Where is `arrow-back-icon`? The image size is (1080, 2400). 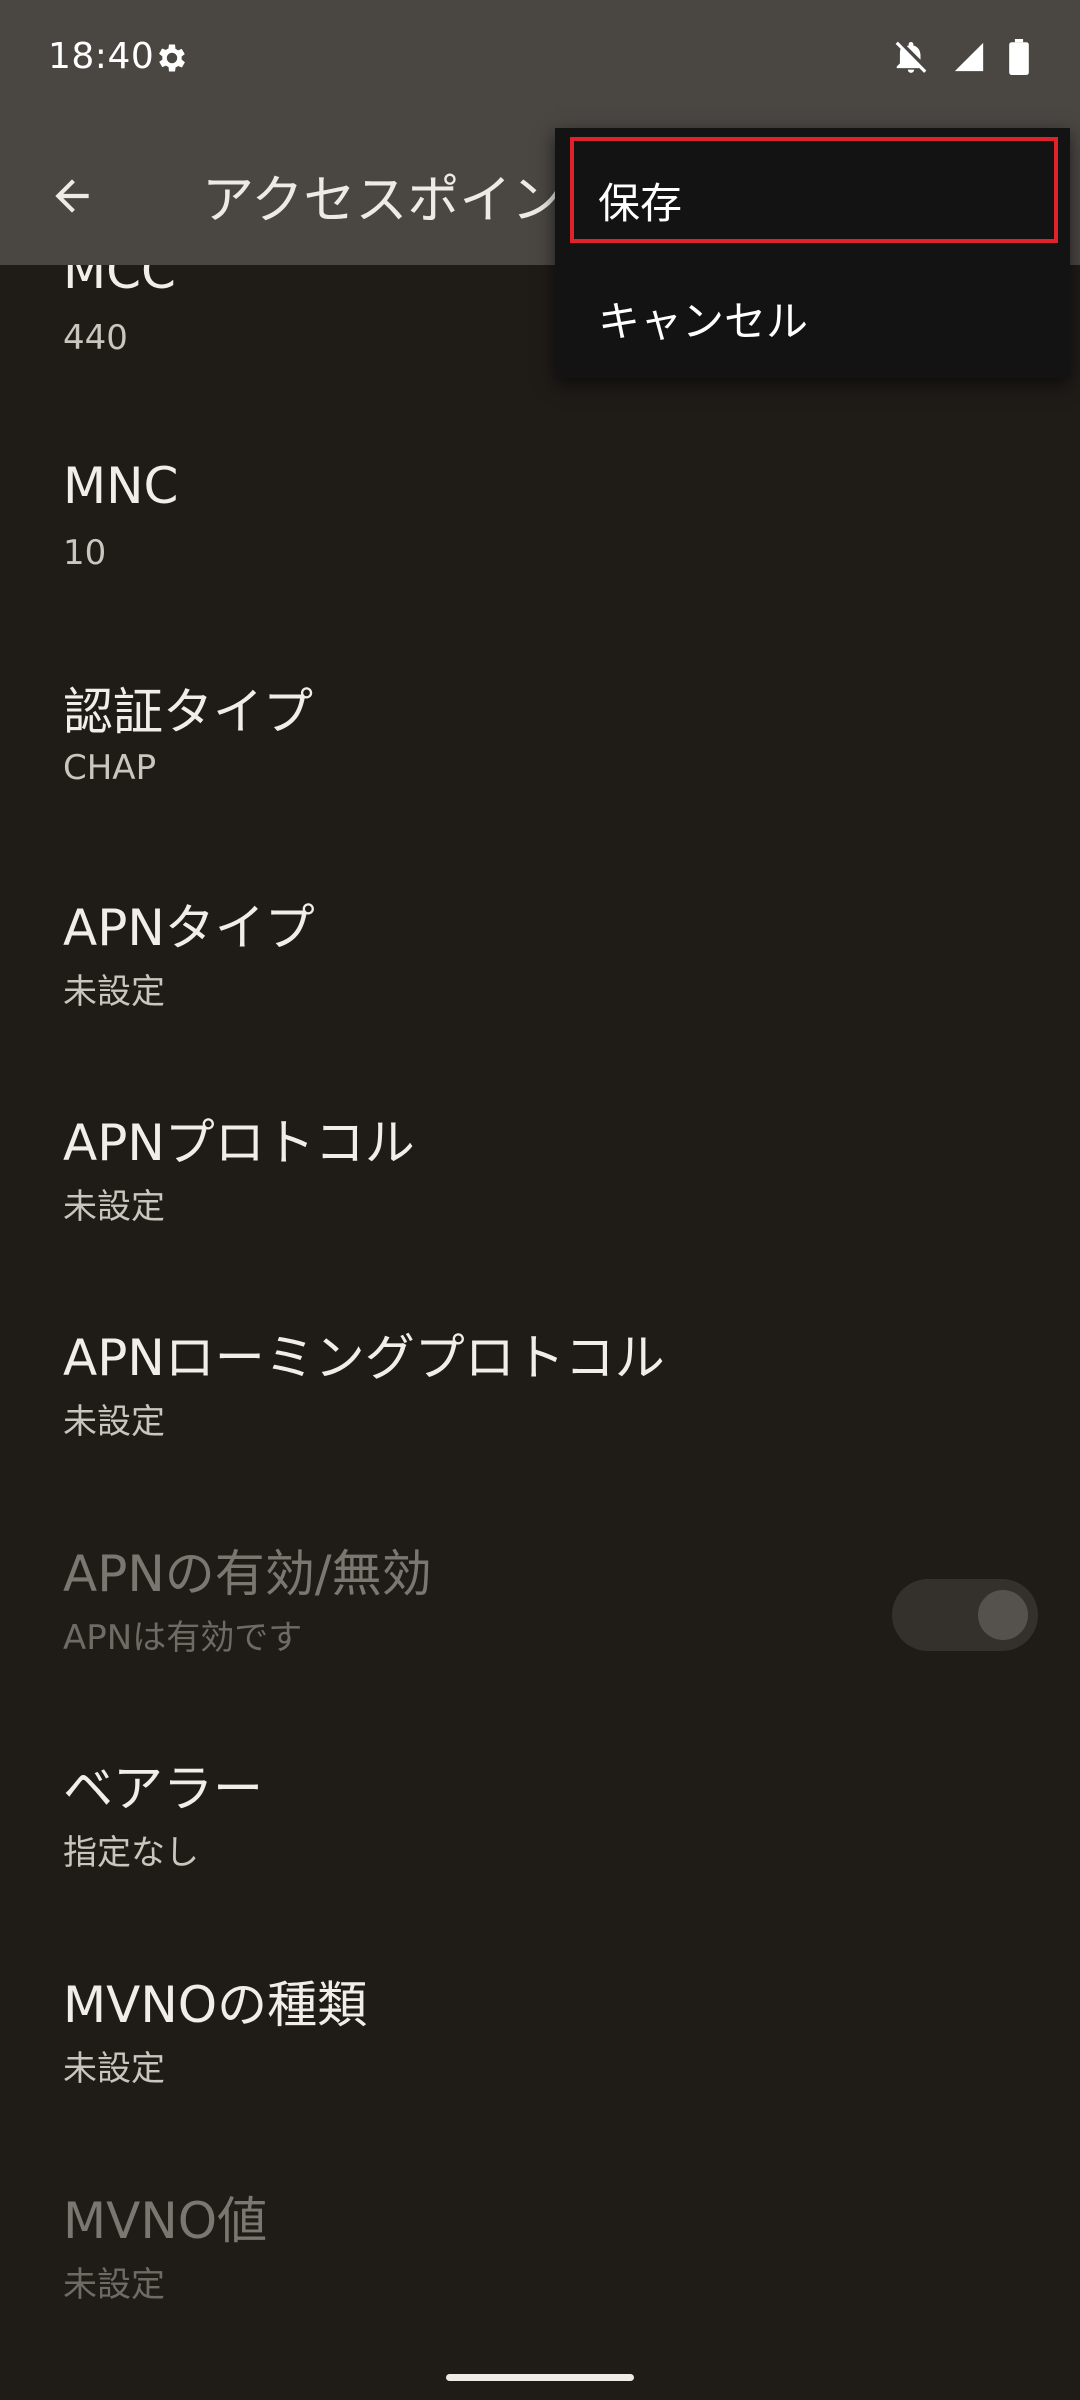 arrow-back-icon is located at coordinates (72, 196).